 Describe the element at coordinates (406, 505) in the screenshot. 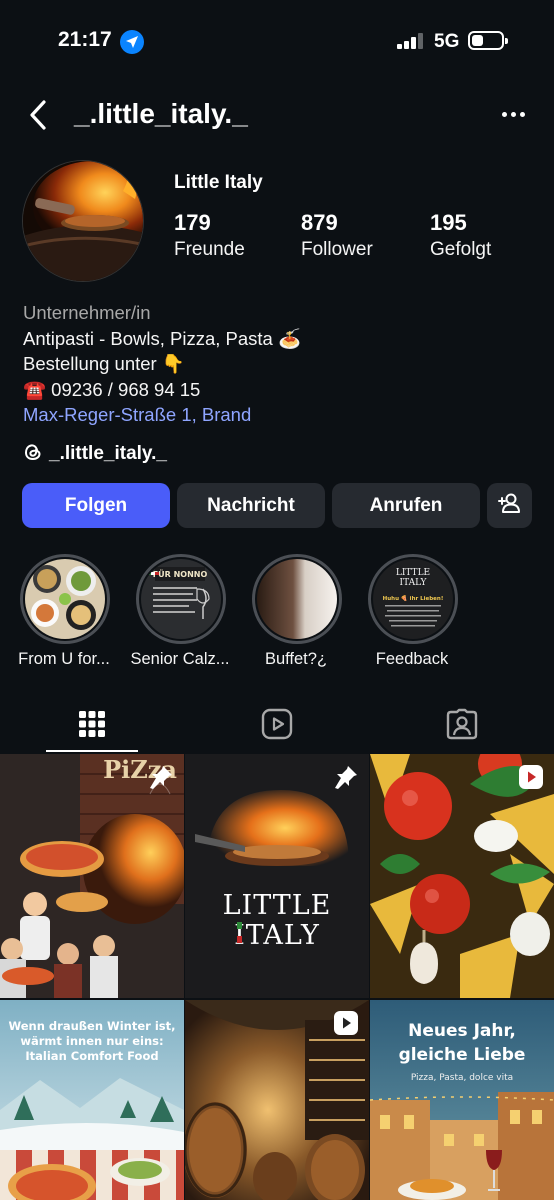

I see `call-button: Anrufen` at that location.